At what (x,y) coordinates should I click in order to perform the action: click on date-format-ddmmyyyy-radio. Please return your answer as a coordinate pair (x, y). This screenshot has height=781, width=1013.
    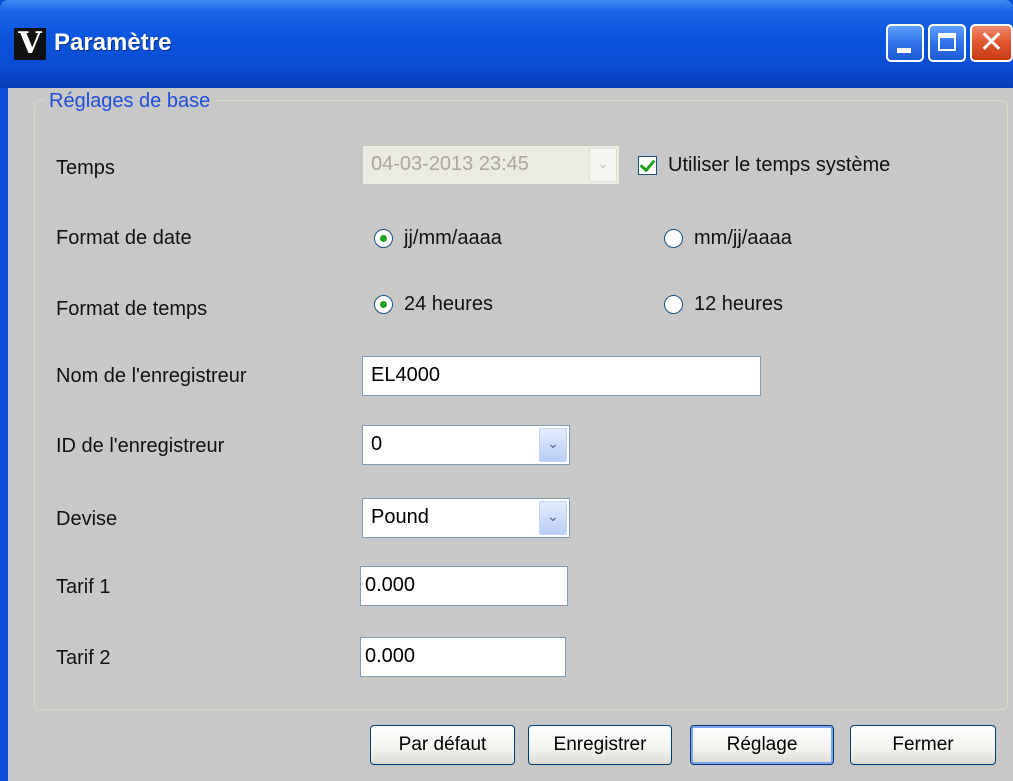
    Looking at the image, I should click on (383, 238).